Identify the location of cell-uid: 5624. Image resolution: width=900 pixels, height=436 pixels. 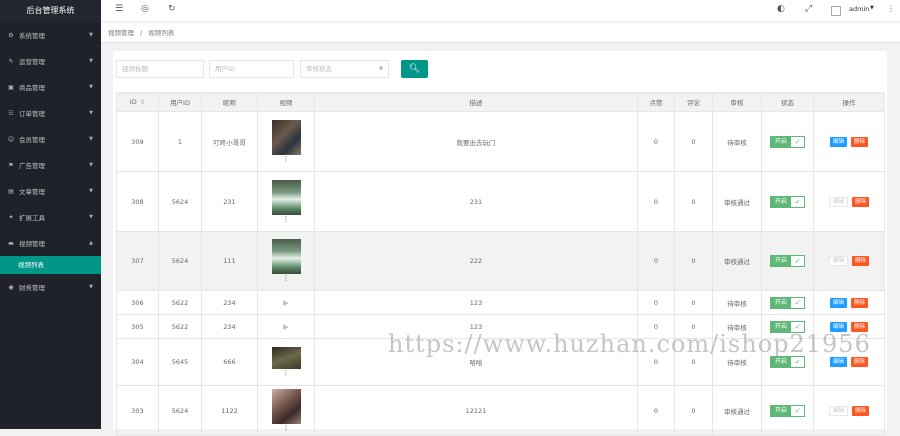
(180, 201).